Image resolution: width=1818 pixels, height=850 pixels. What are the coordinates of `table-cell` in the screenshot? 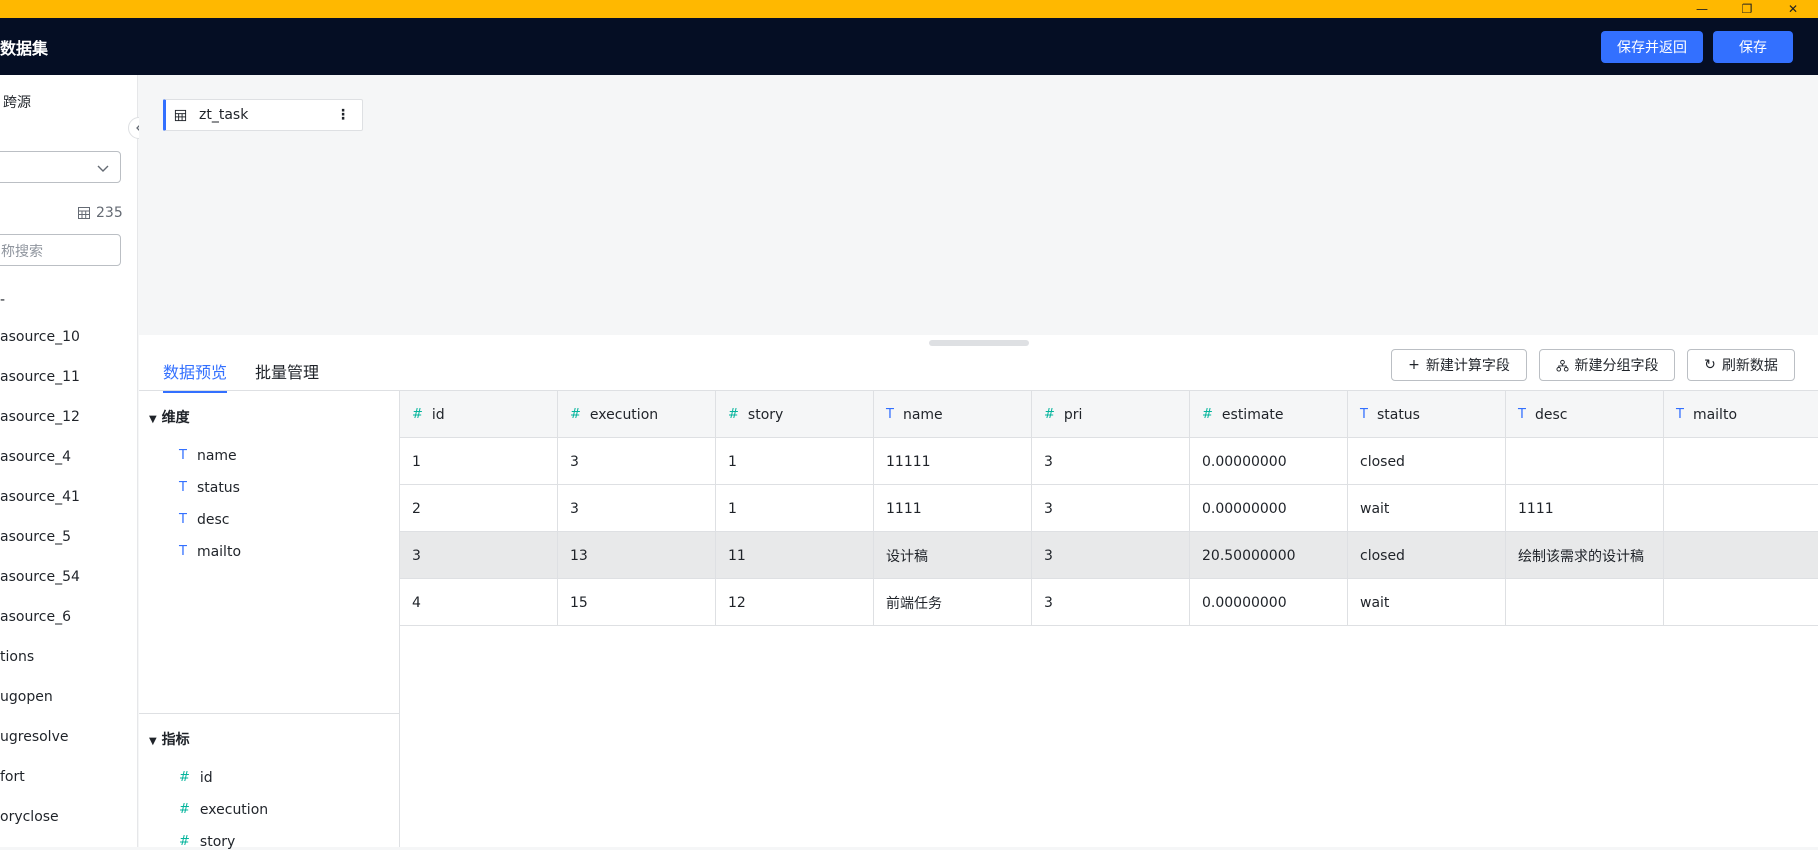 It's located at (1741, 461).